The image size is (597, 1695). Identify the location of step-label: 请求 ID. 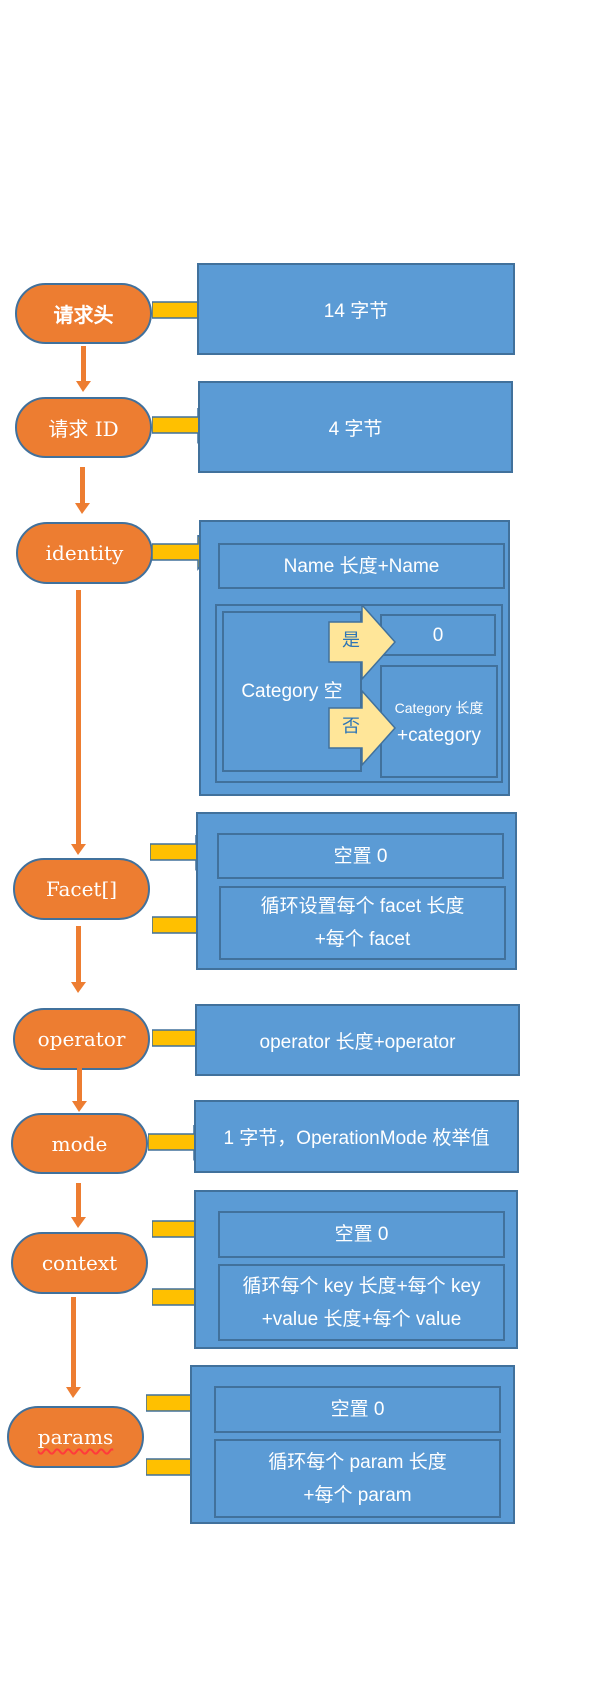
(83, 429).